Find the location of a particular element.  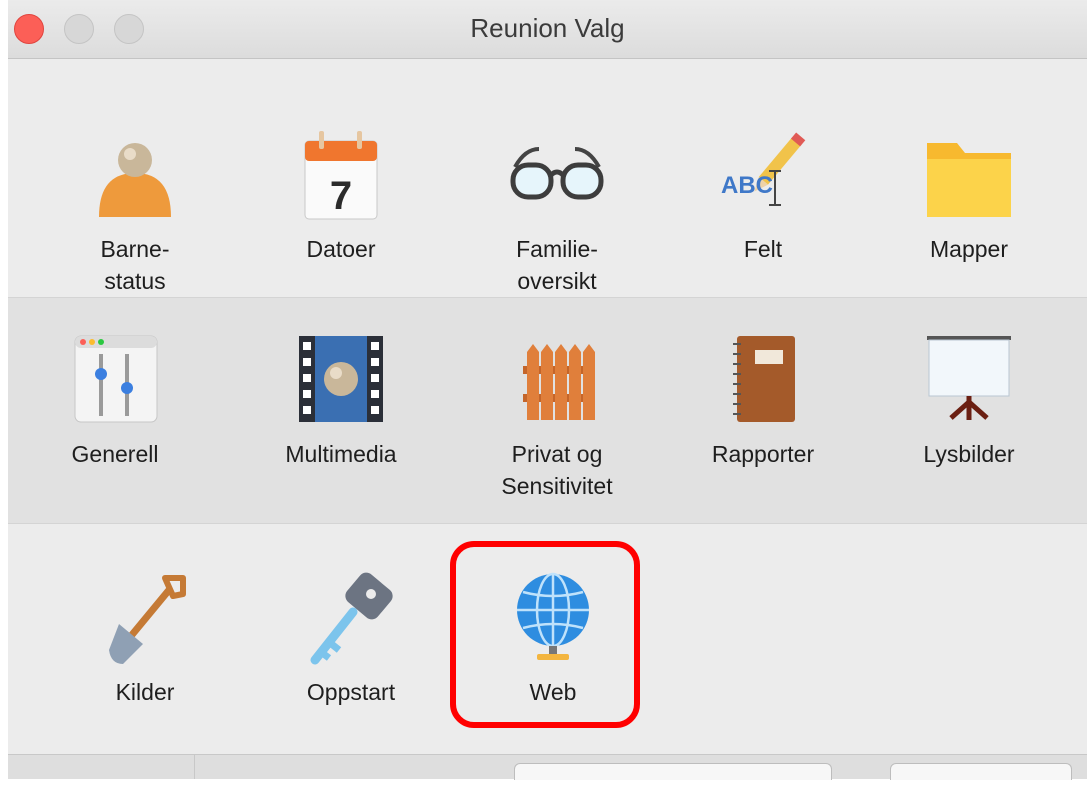

pref-rapporter: Rapporter is located at coordinates (763, 401).